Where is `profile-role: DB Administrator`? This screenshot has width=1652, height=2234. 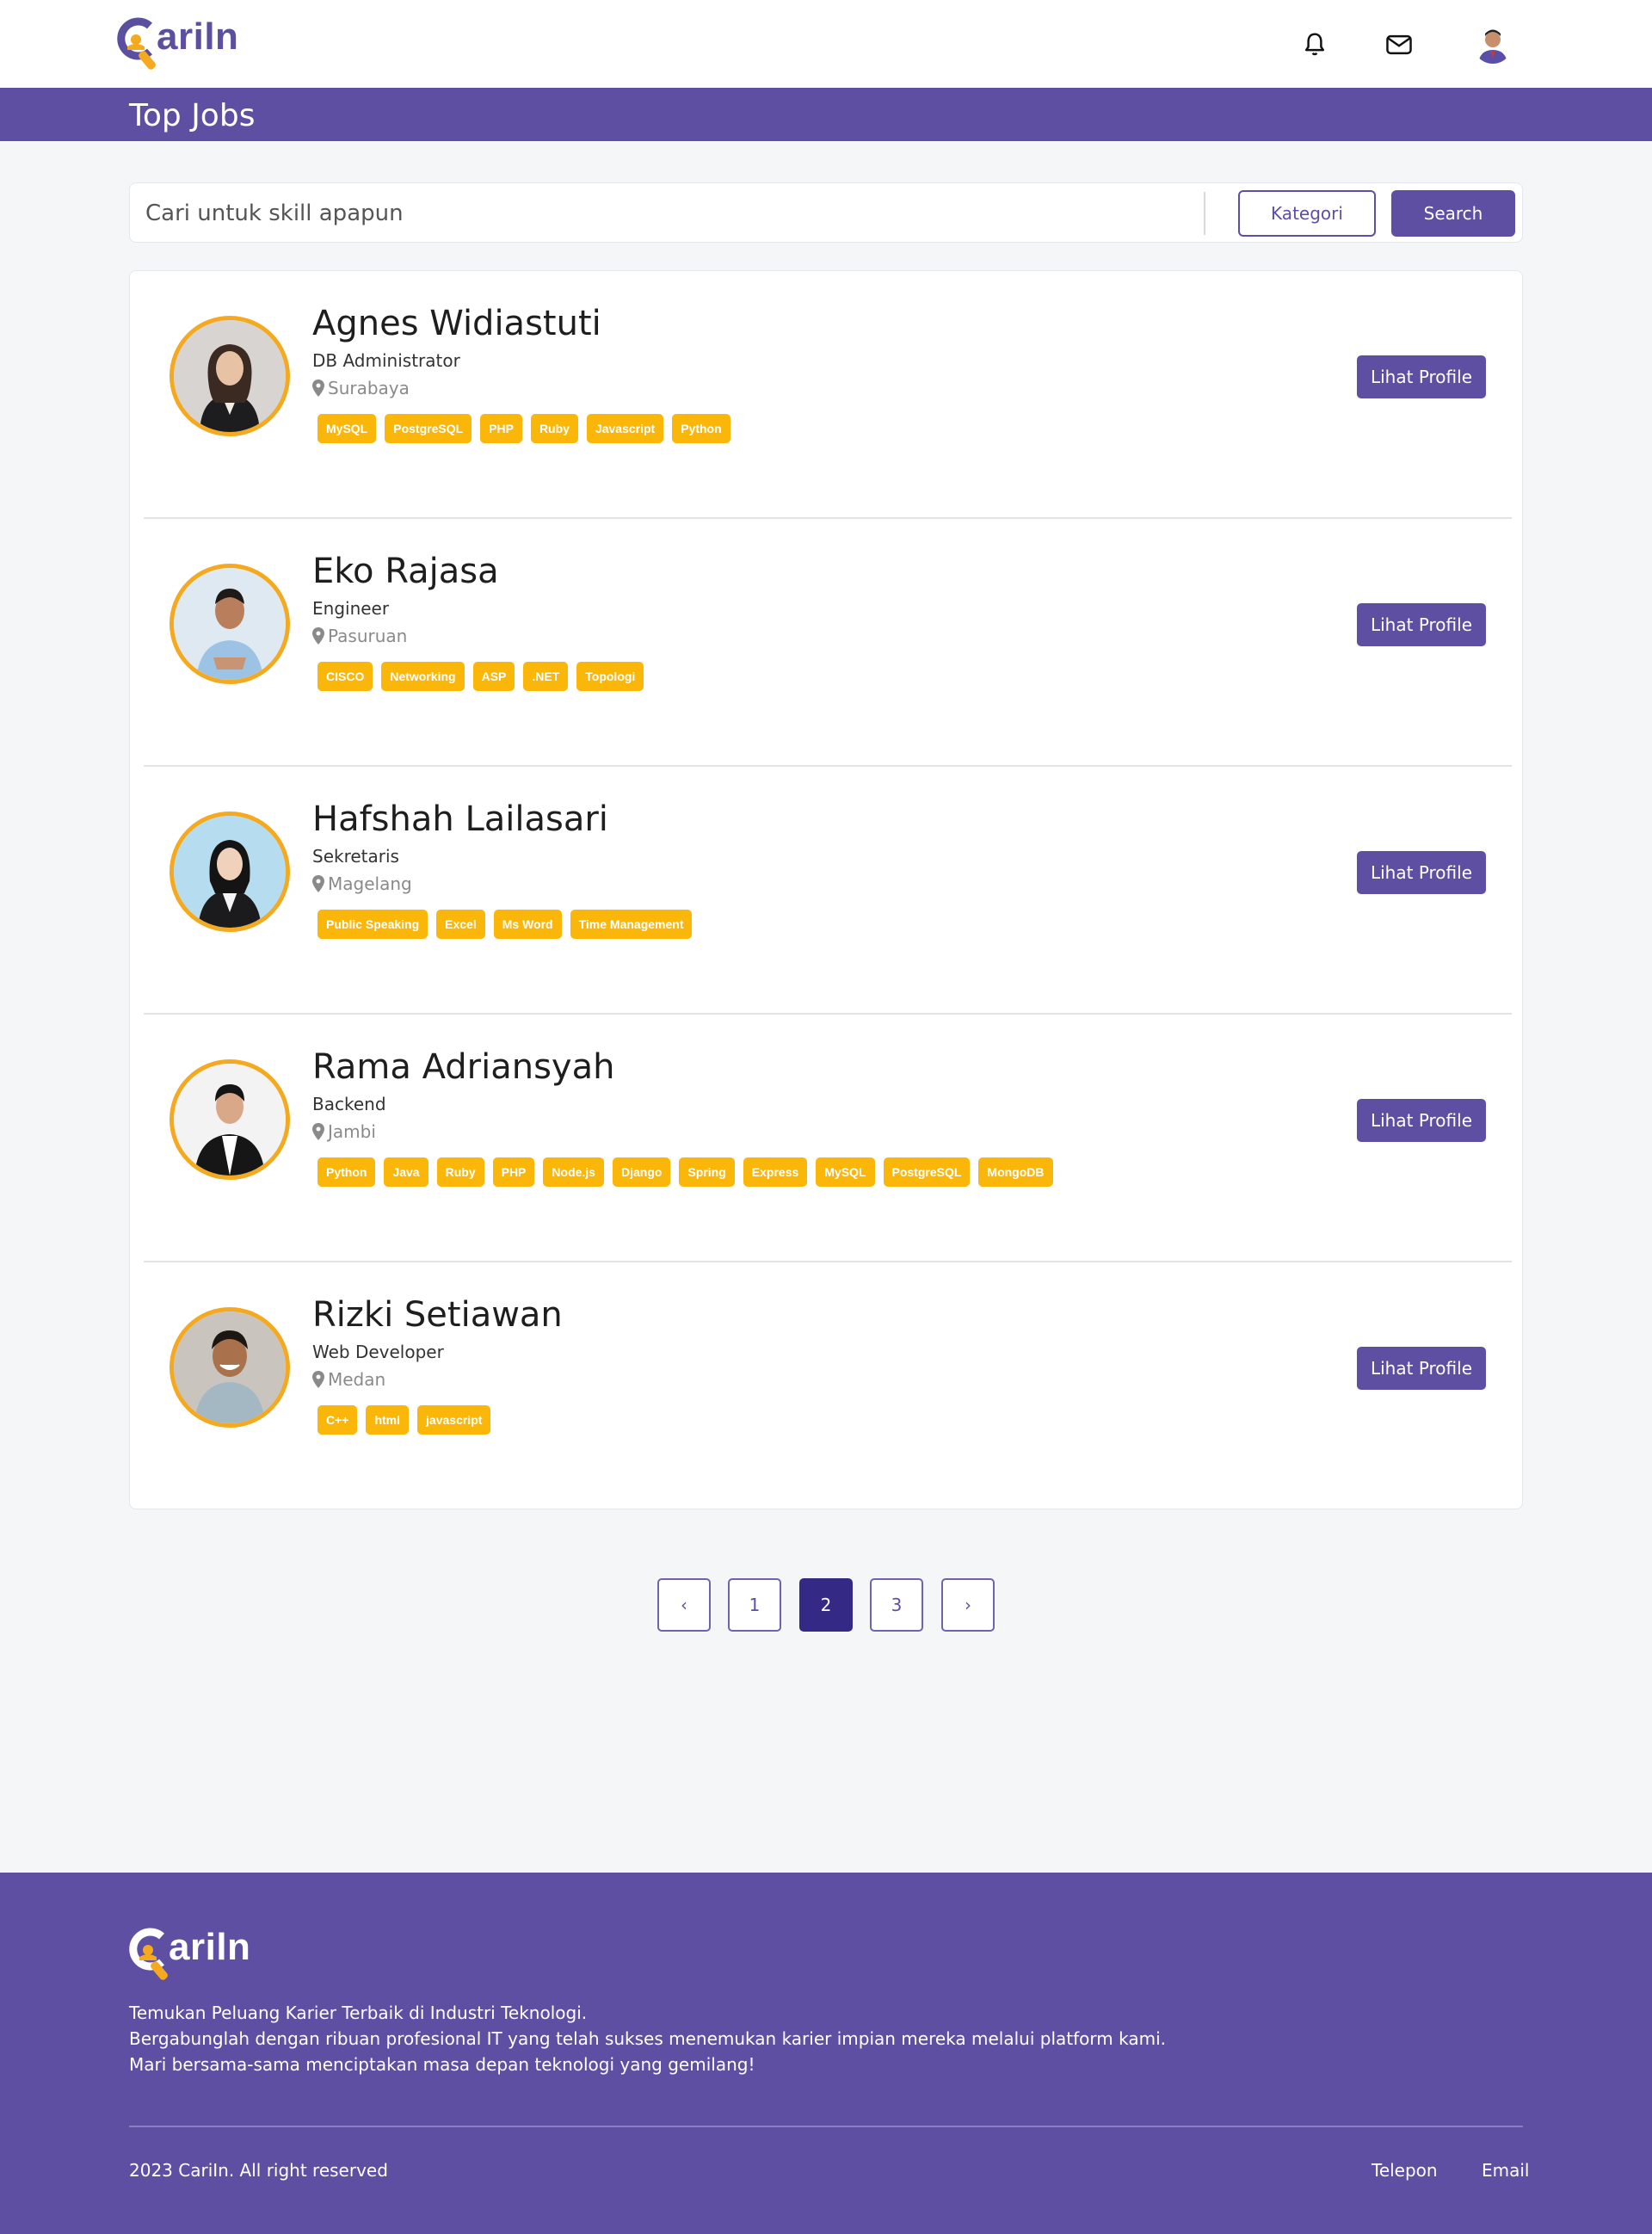 profile-role: DB Administrator is located at coordinates (386, 361).